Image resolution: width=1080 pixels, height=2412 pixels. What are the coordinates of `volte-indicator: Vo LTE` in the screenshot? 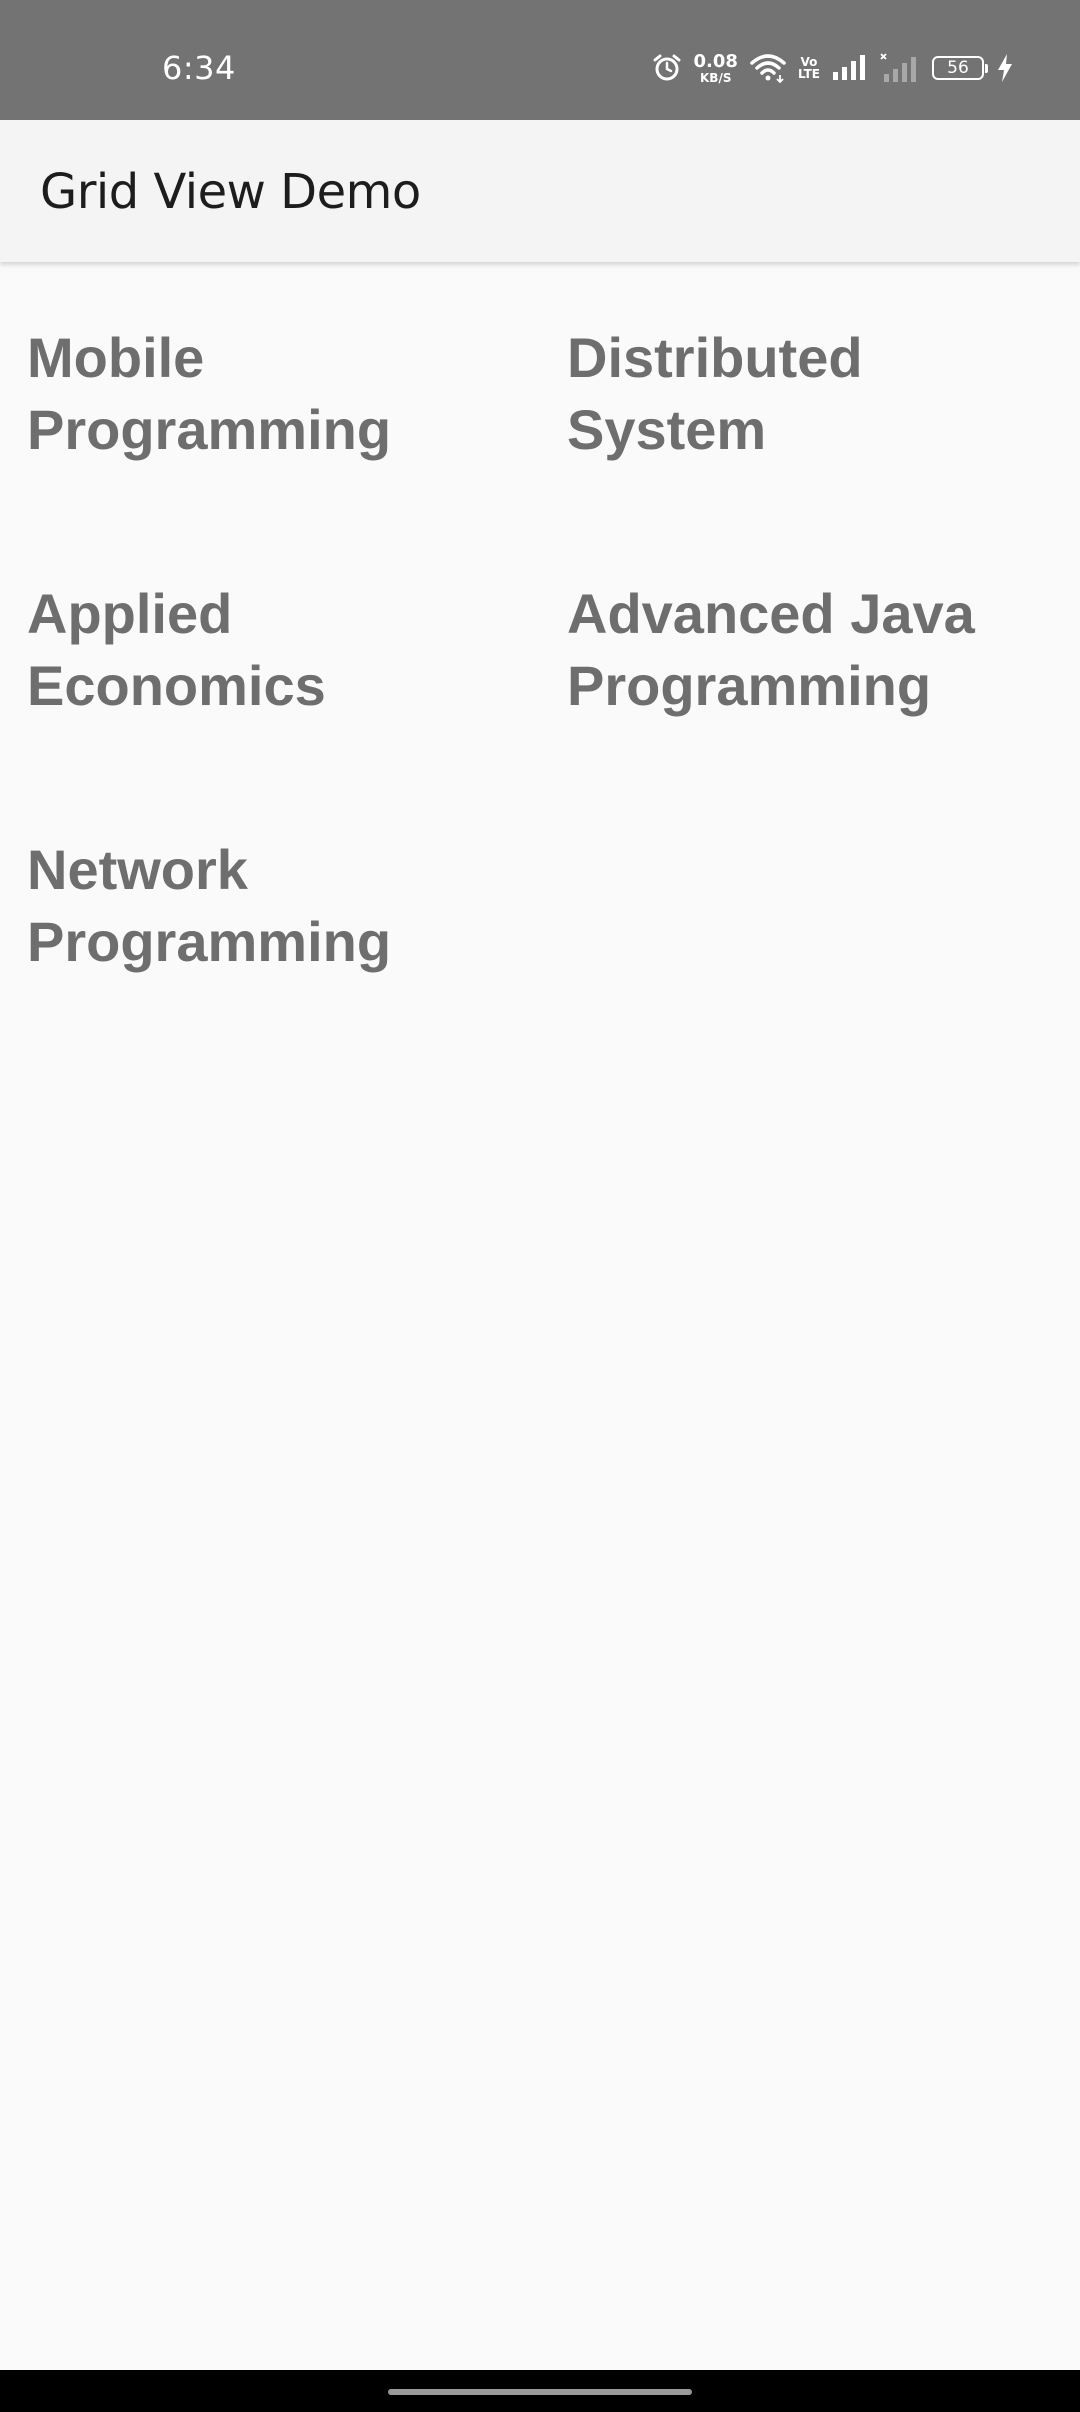 It's located at (809, 68).